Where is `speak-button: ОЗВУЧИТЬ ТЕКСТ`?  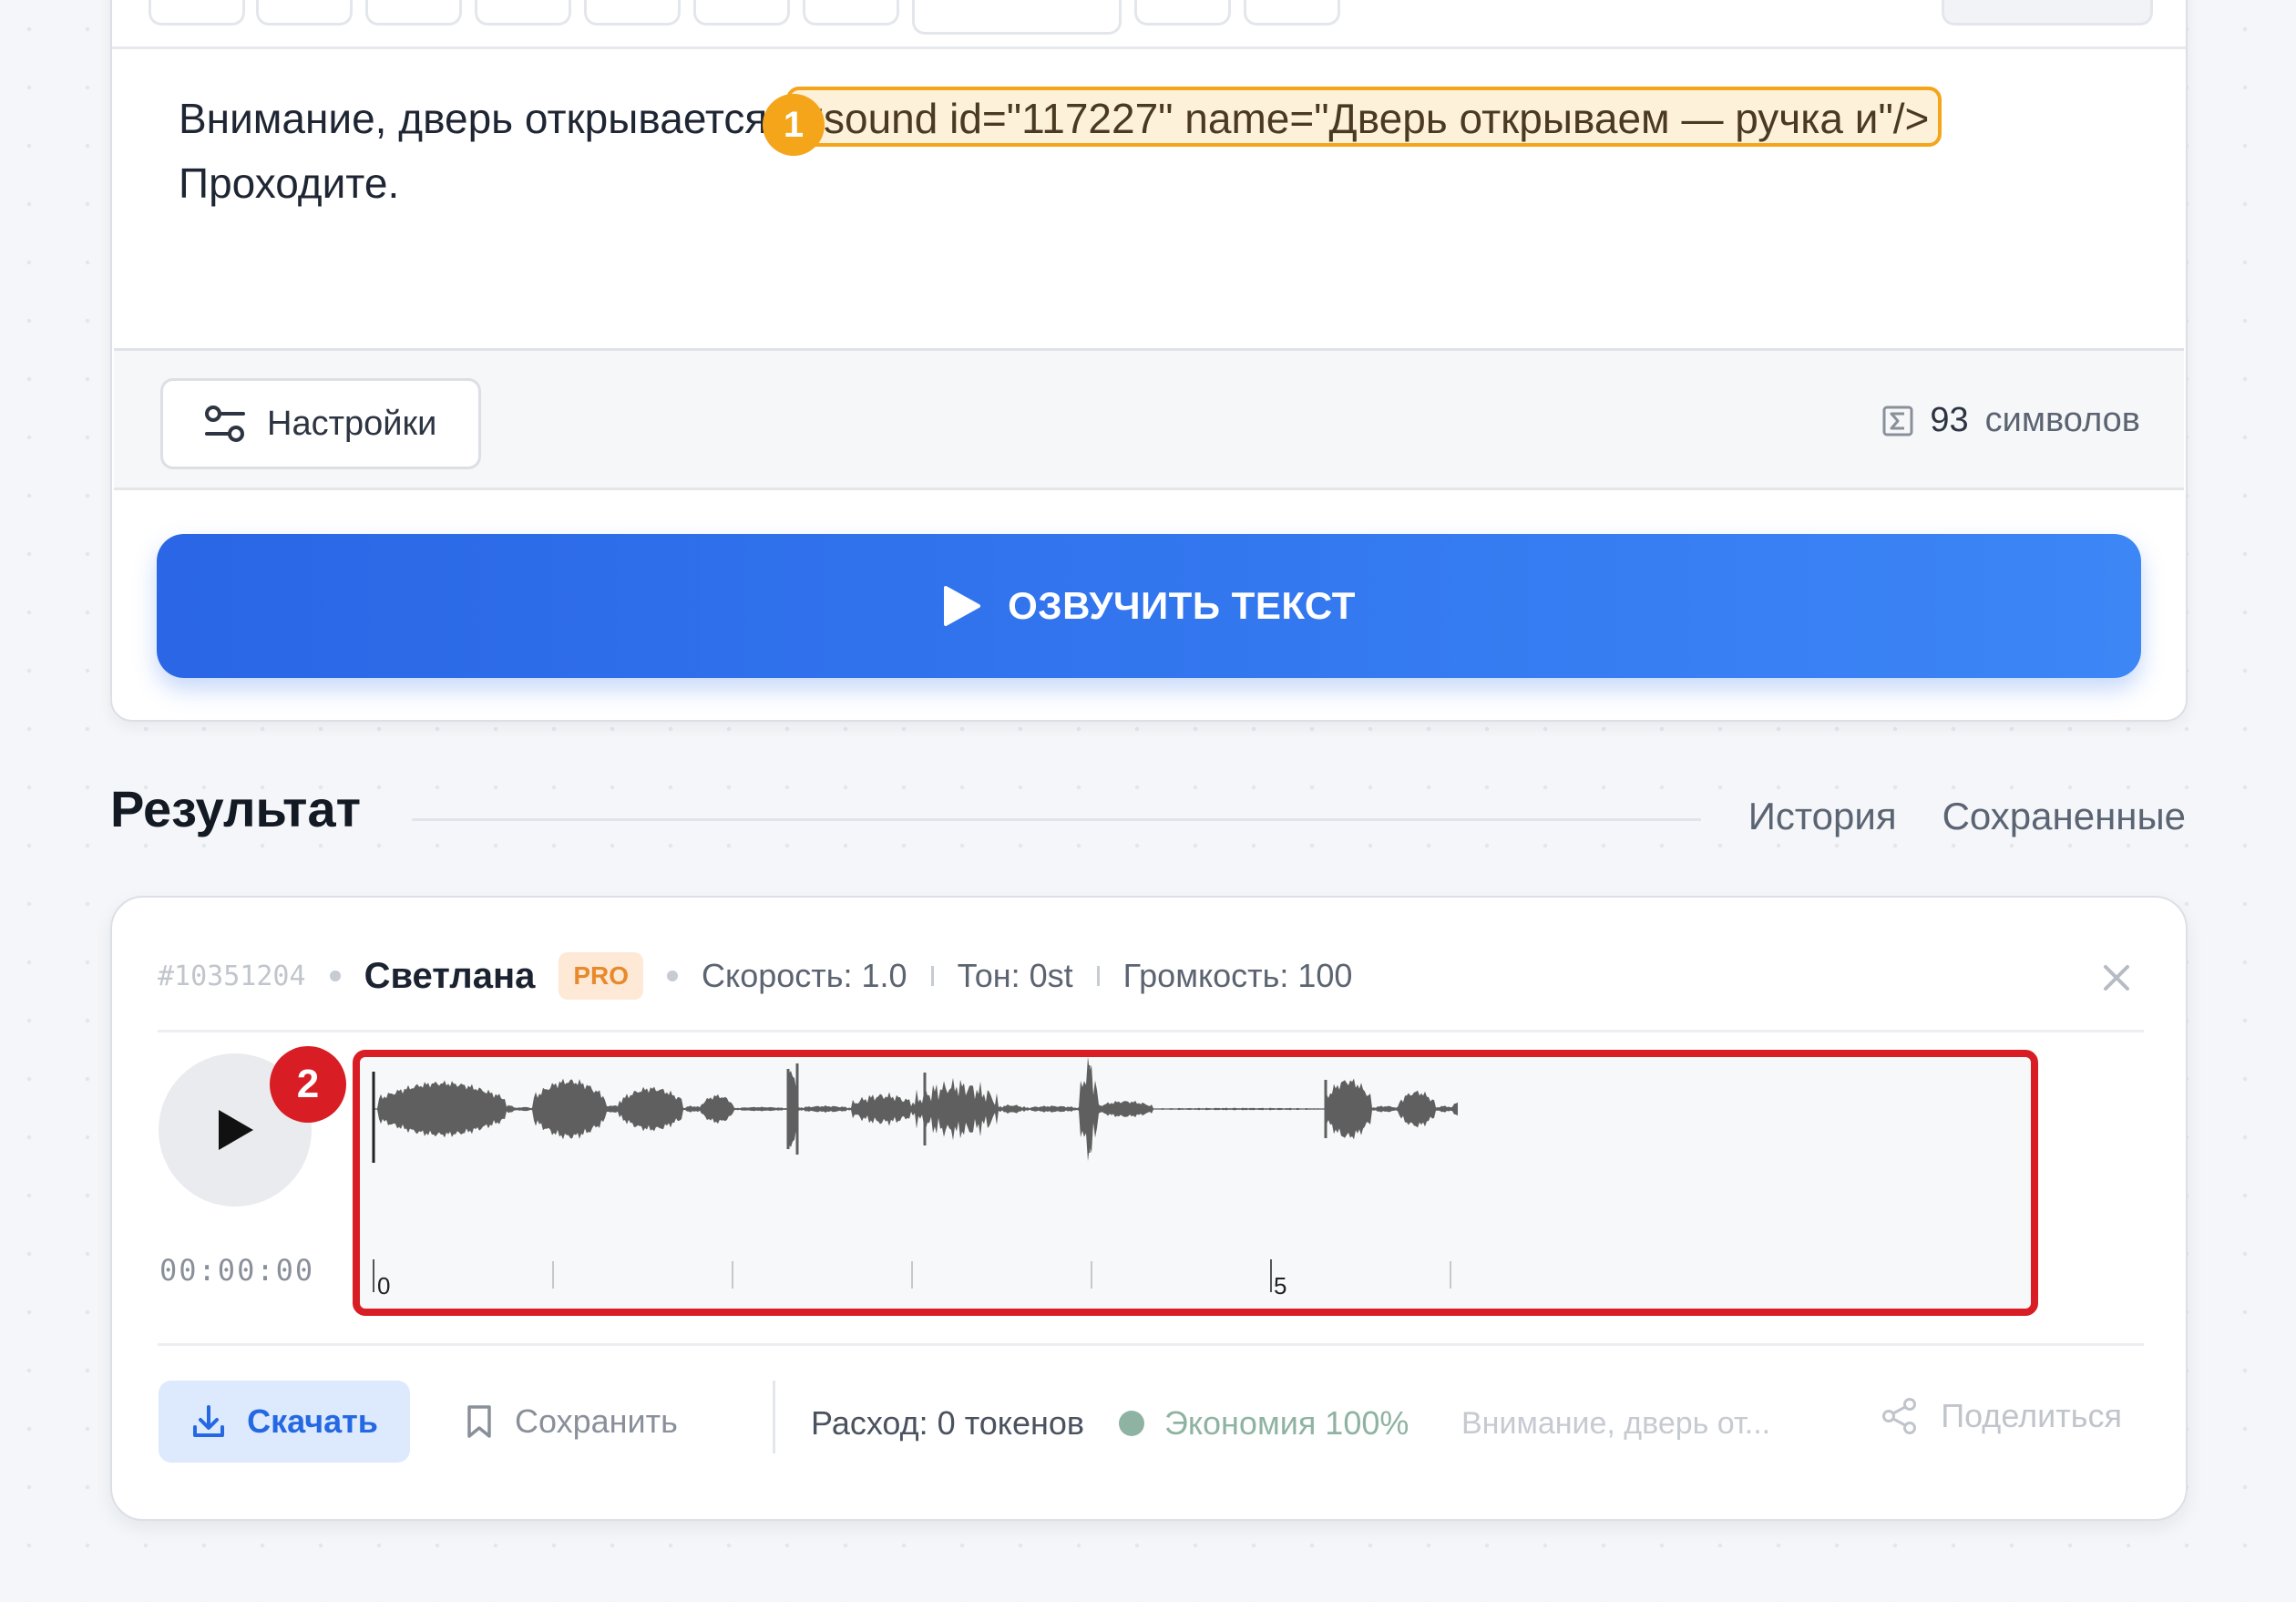
speak-button: ОЗВУЧИТЬ ТЕКСТ is located at coordinates (1149, 606).